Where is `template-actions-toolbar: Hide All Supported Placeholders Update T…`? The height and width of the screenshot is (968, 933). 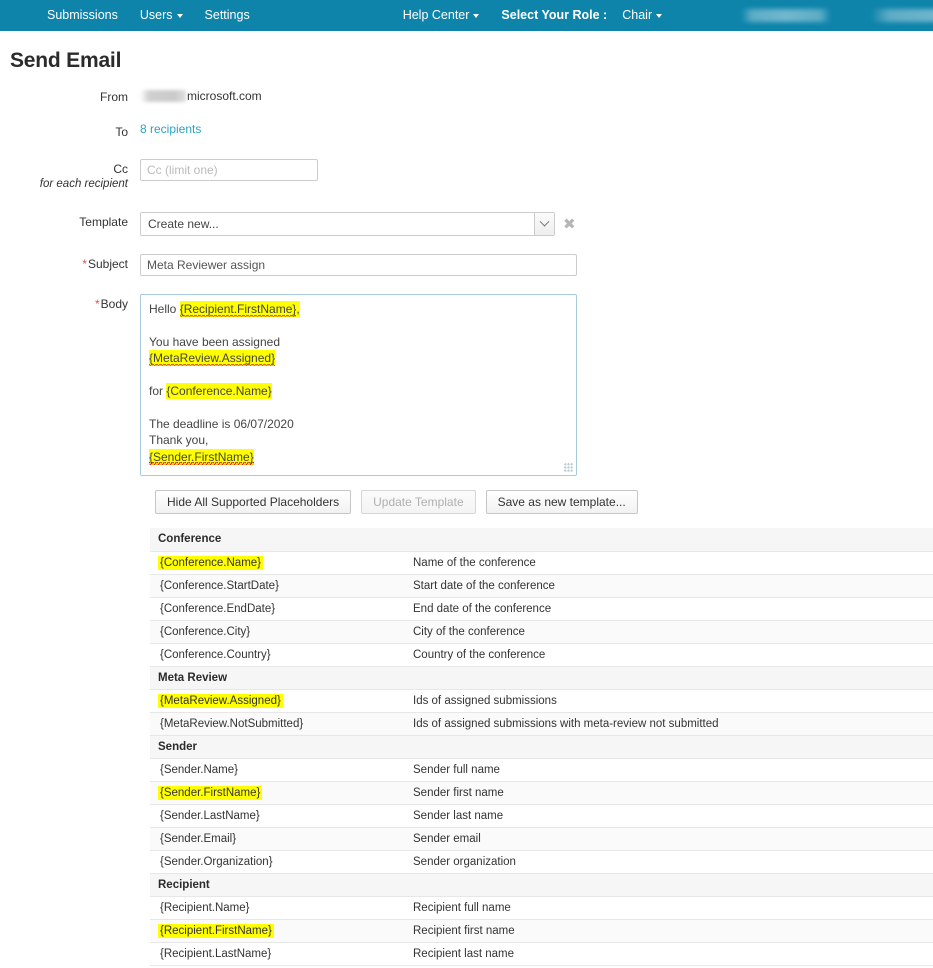 template-actions-toolbar: Hide All Supported Placeholders Update T… is located at coordinates (544, 502).